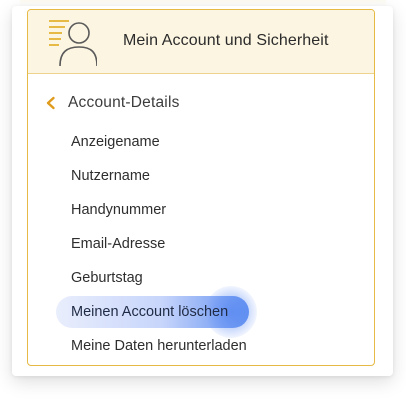  I want to click on account-list-icon, so click(73, 43).